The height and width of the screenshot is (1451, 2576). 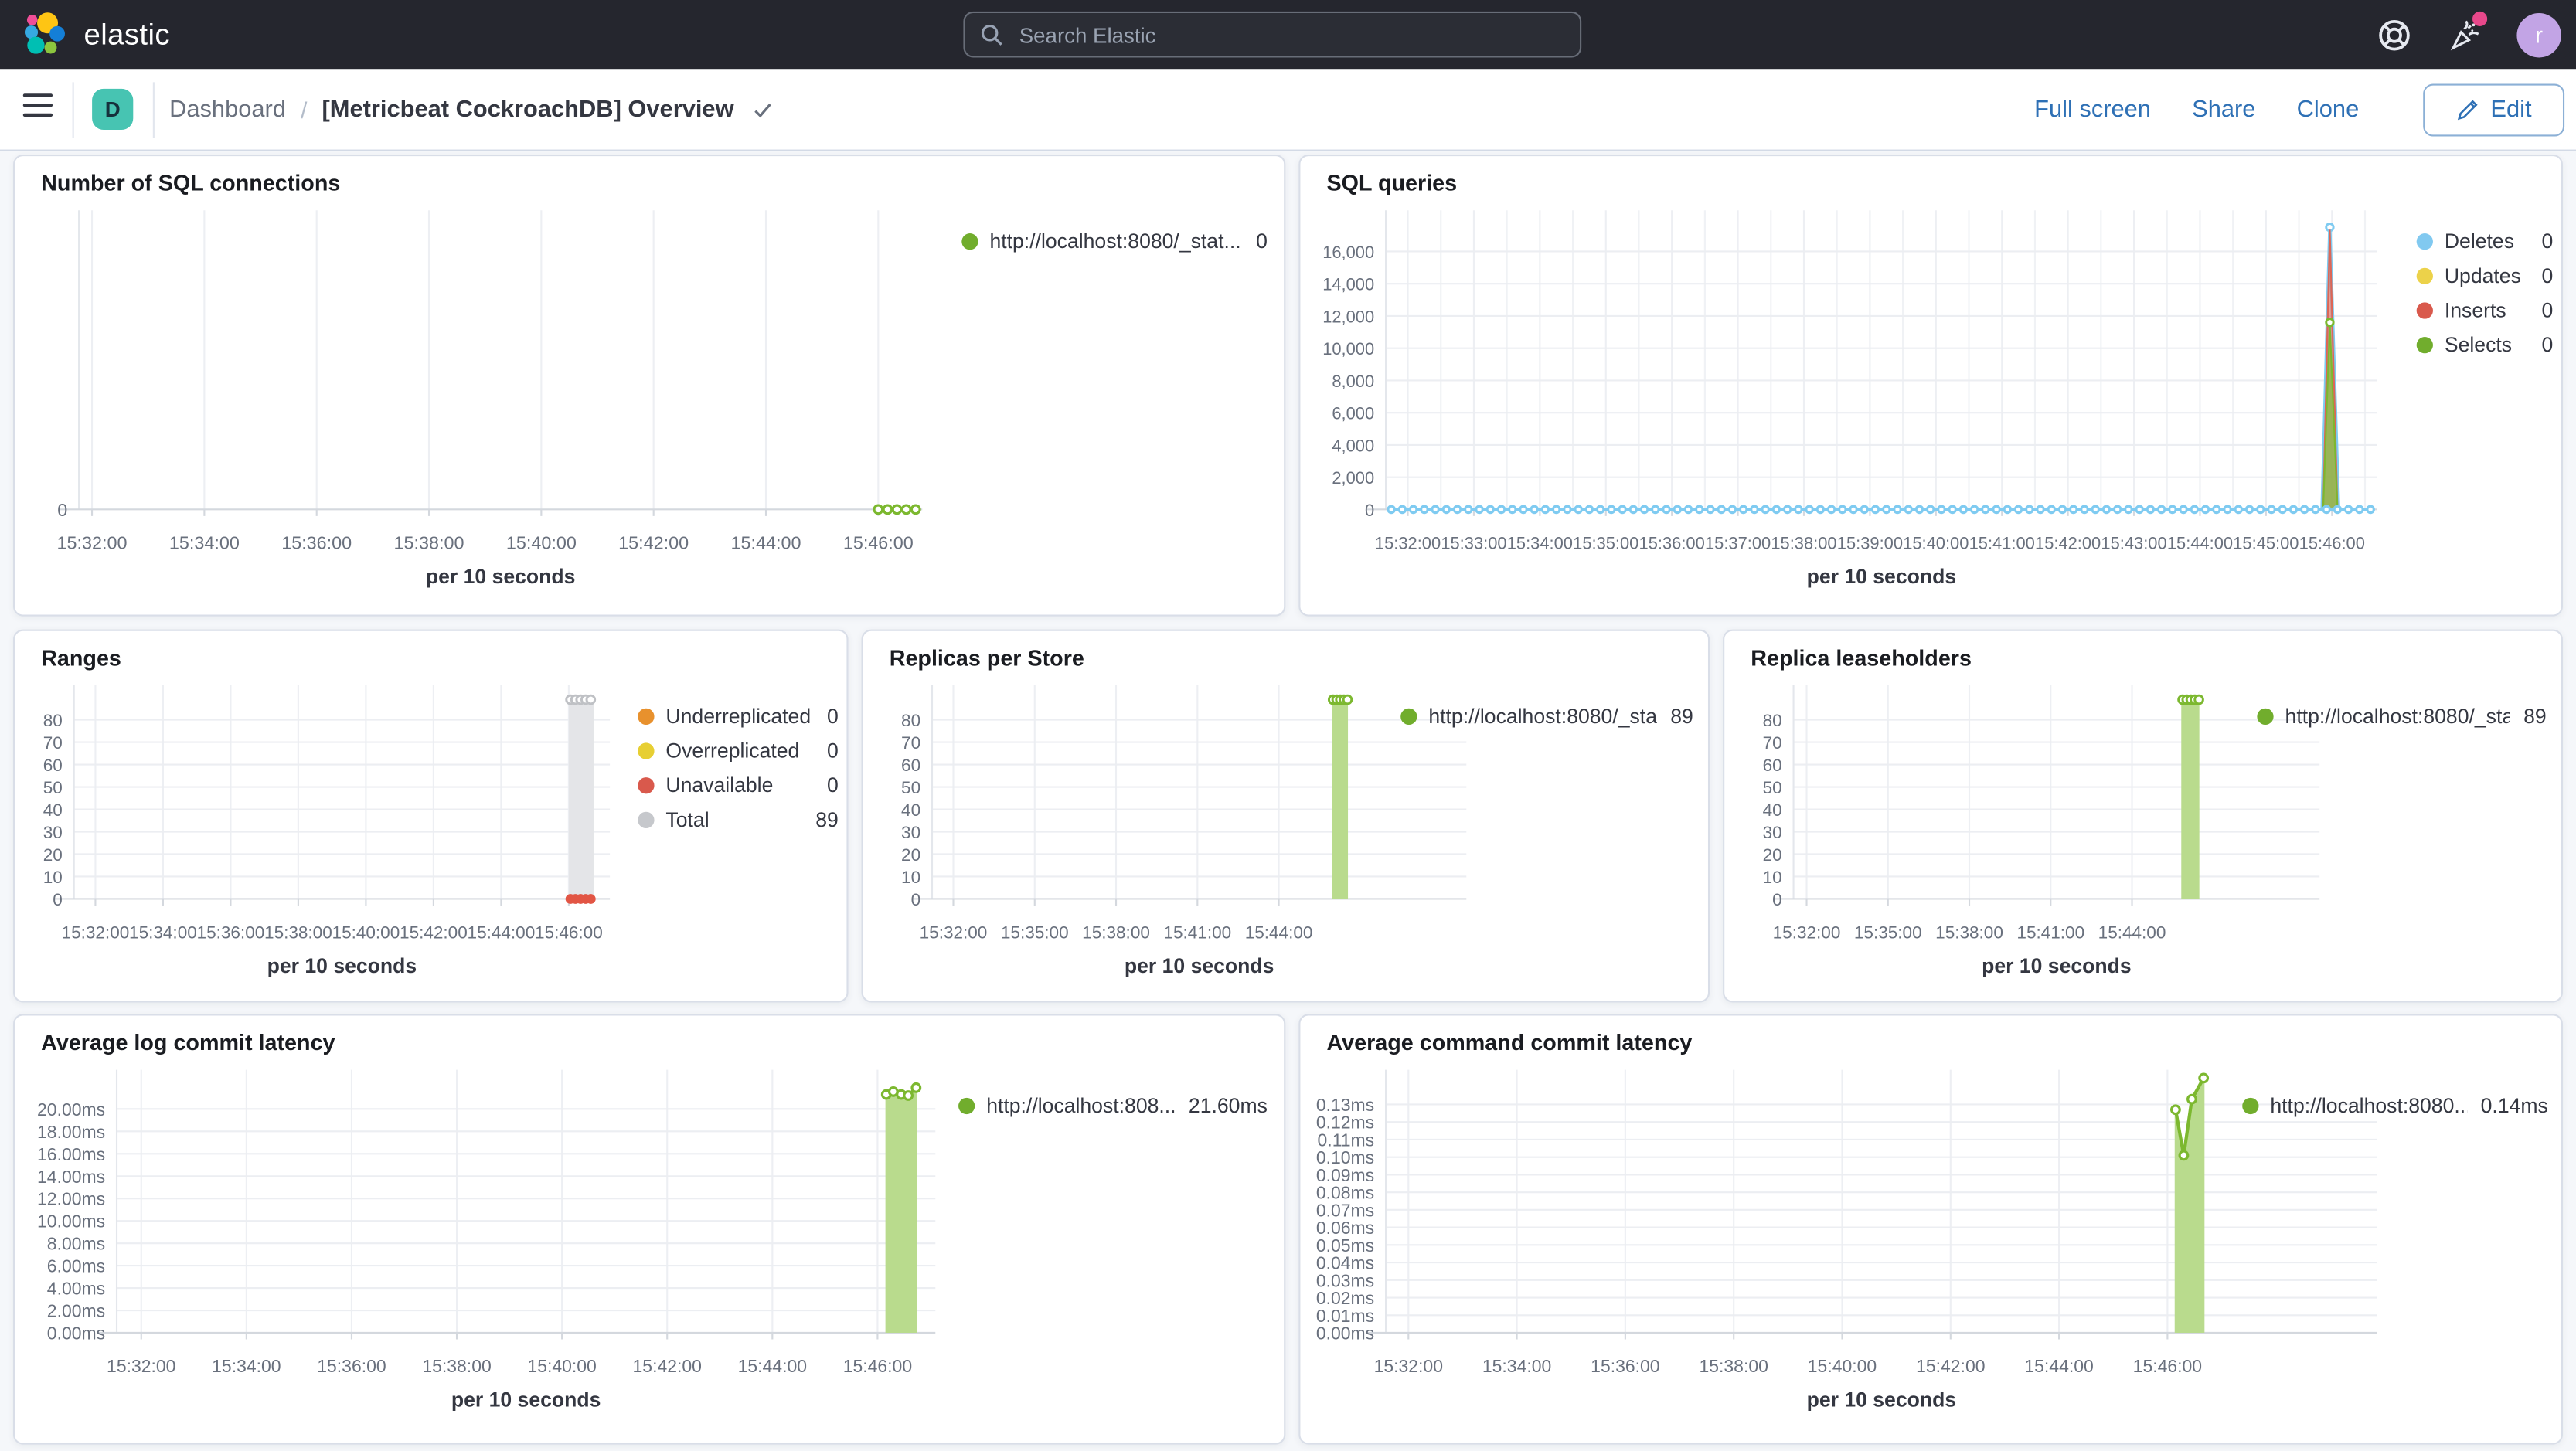 What do you see at coordinates (53, 787) in the screenshot?
I see `y-tick-label: 50` at bounding box center [53, 787].